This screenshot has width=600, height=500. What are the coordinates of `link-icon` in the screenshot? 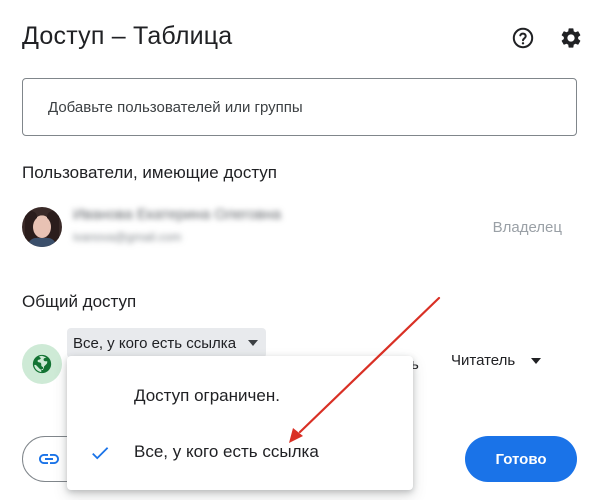 It's located at (49, 459).